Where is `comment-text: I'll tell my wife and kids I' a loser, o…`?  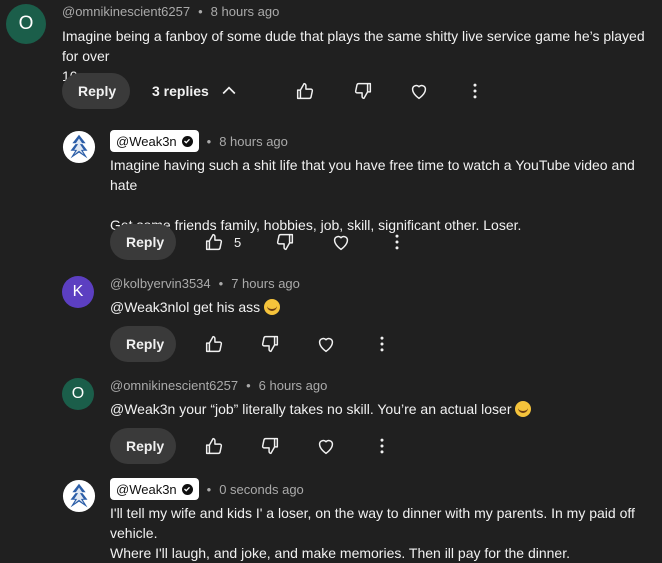 comment-text: I'll tell my wife and kids I' a loser, o… is located at coordinates (372, 533).